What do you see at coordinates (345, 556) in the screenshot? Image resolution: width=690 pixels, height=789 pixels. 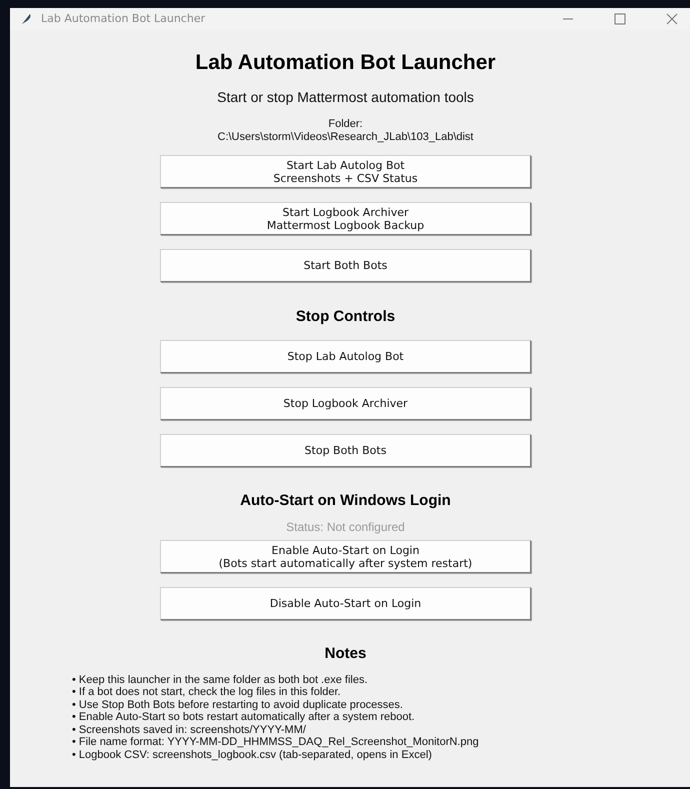 I see `action-button: Enable Auto-Start on Login (Bots start automatically after system restart)` at bounding box center [345, 556].